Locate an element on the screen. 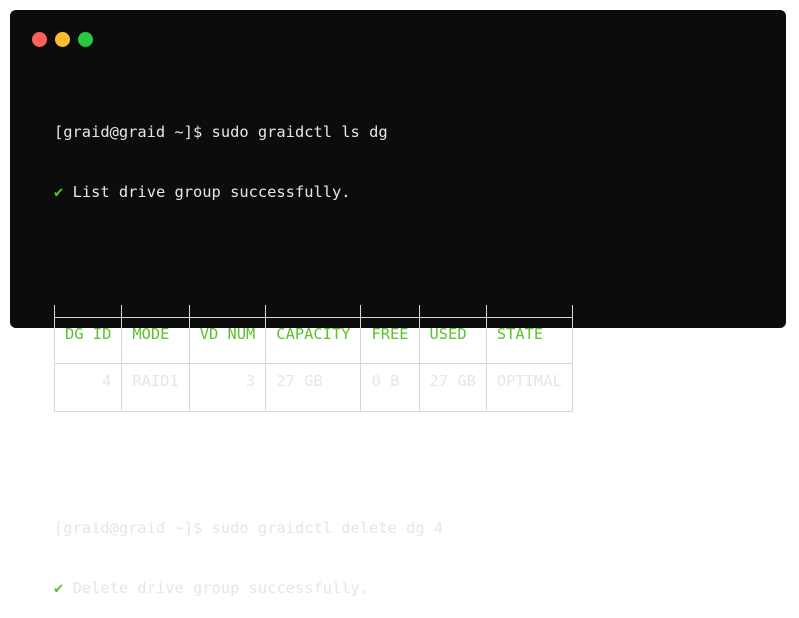  command-text: sudo graidctl delete dg 4 is located at coordinates (327, 528).